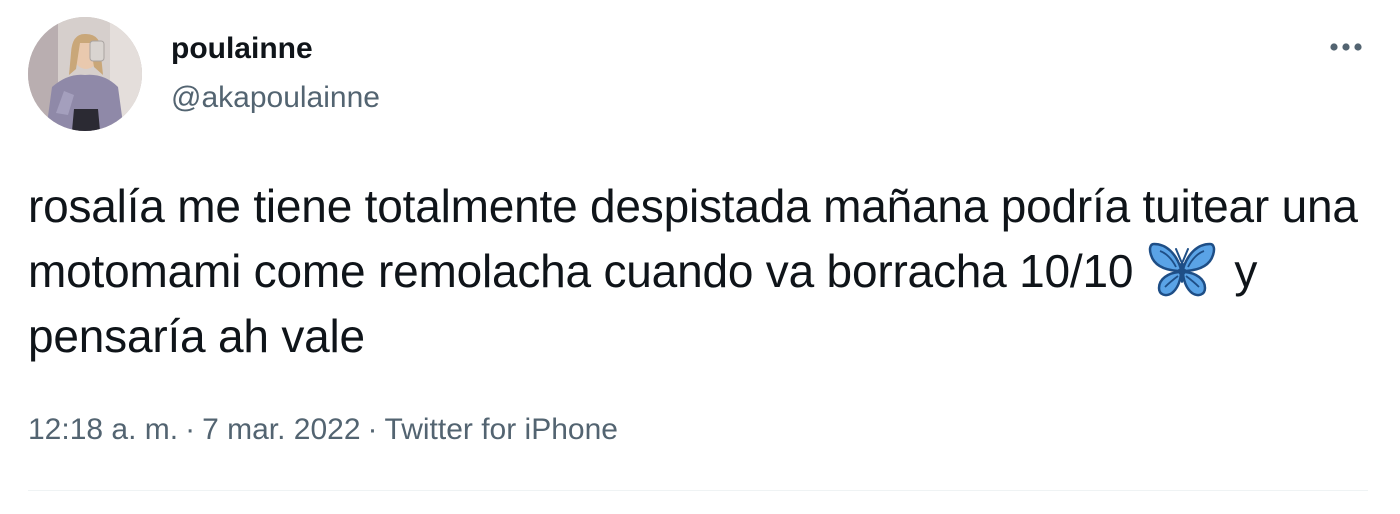  I want to click on author-display-name: poulainne, so click(242, 49).